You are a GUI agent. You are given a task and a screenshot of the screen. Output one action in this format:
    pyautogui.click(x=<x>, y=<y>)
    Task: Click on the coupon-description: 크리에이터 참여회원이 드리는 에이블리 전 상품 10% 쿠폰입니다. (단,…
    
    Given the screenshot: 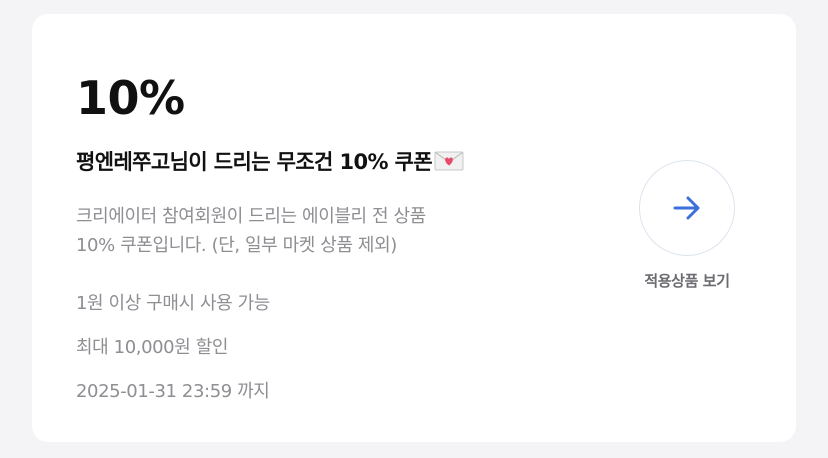 What is the action you would take?
    pyautogui.click(x=316, y=231)
    